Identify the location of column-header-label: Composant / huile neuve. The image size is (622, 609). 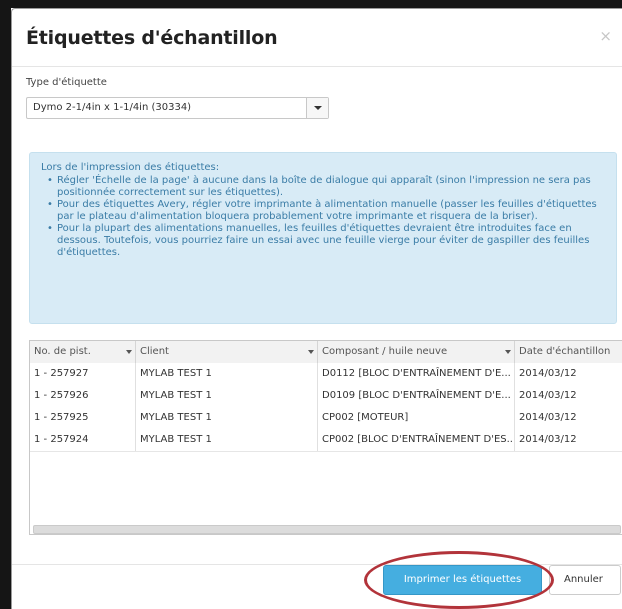
(385, 351).